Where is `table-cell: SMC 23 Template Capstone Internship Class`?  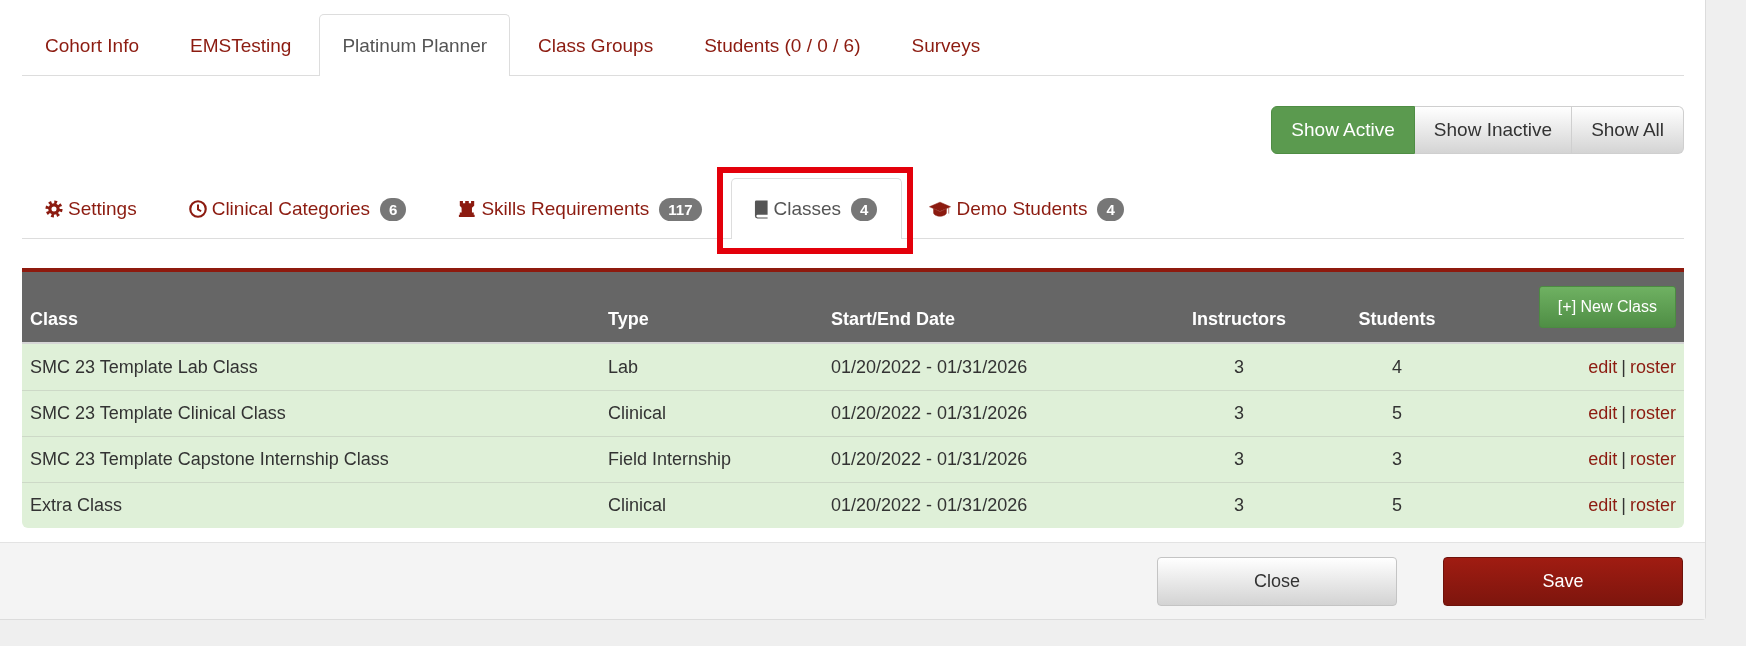
table-cell: SMC 23 Template Capstone Internship Class is located at coordinates (311, 459).